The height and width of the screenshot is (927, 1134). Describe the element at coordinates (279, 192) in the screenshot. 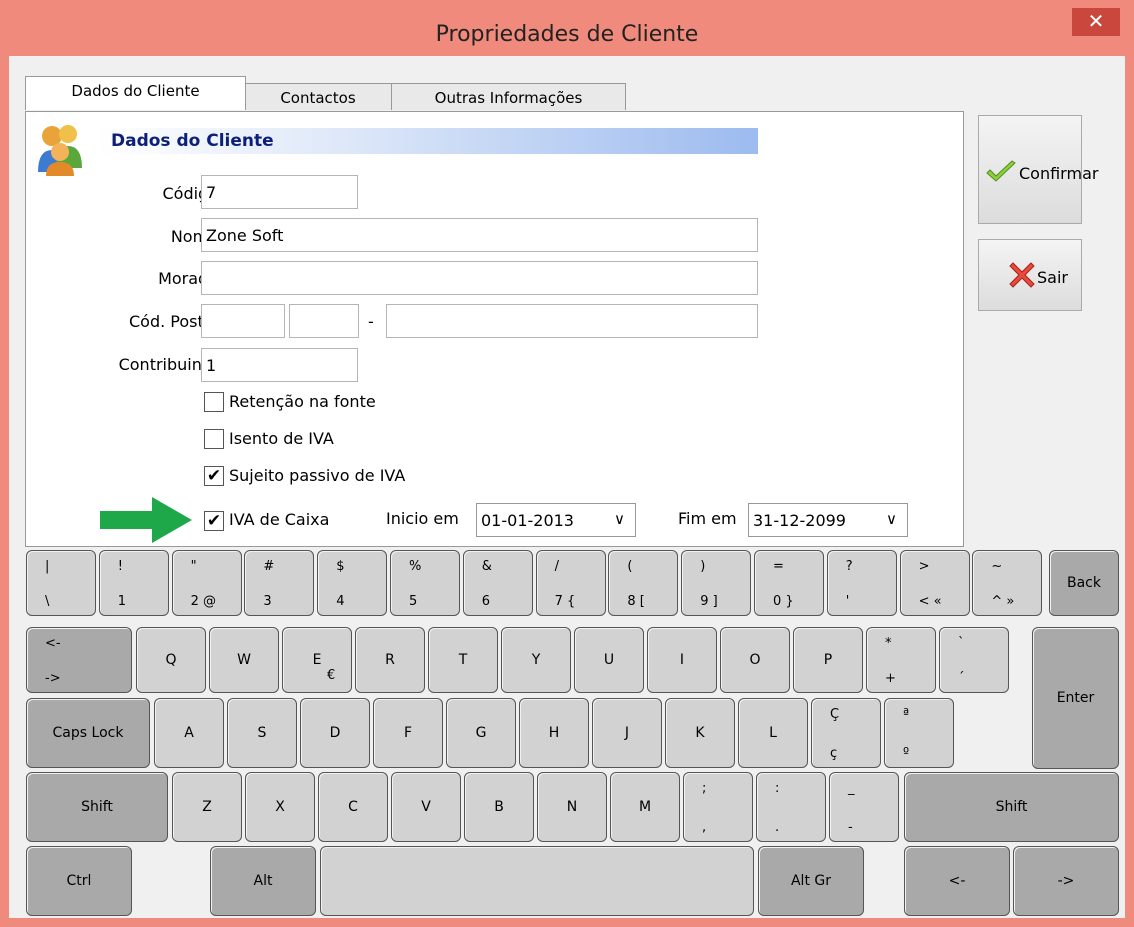

I see `codigo-field: 7` at that location.